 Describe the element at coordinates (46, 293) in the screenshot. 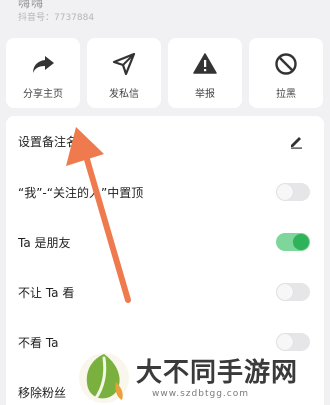

I see `row-label: 不让 Ta 看` at that location.